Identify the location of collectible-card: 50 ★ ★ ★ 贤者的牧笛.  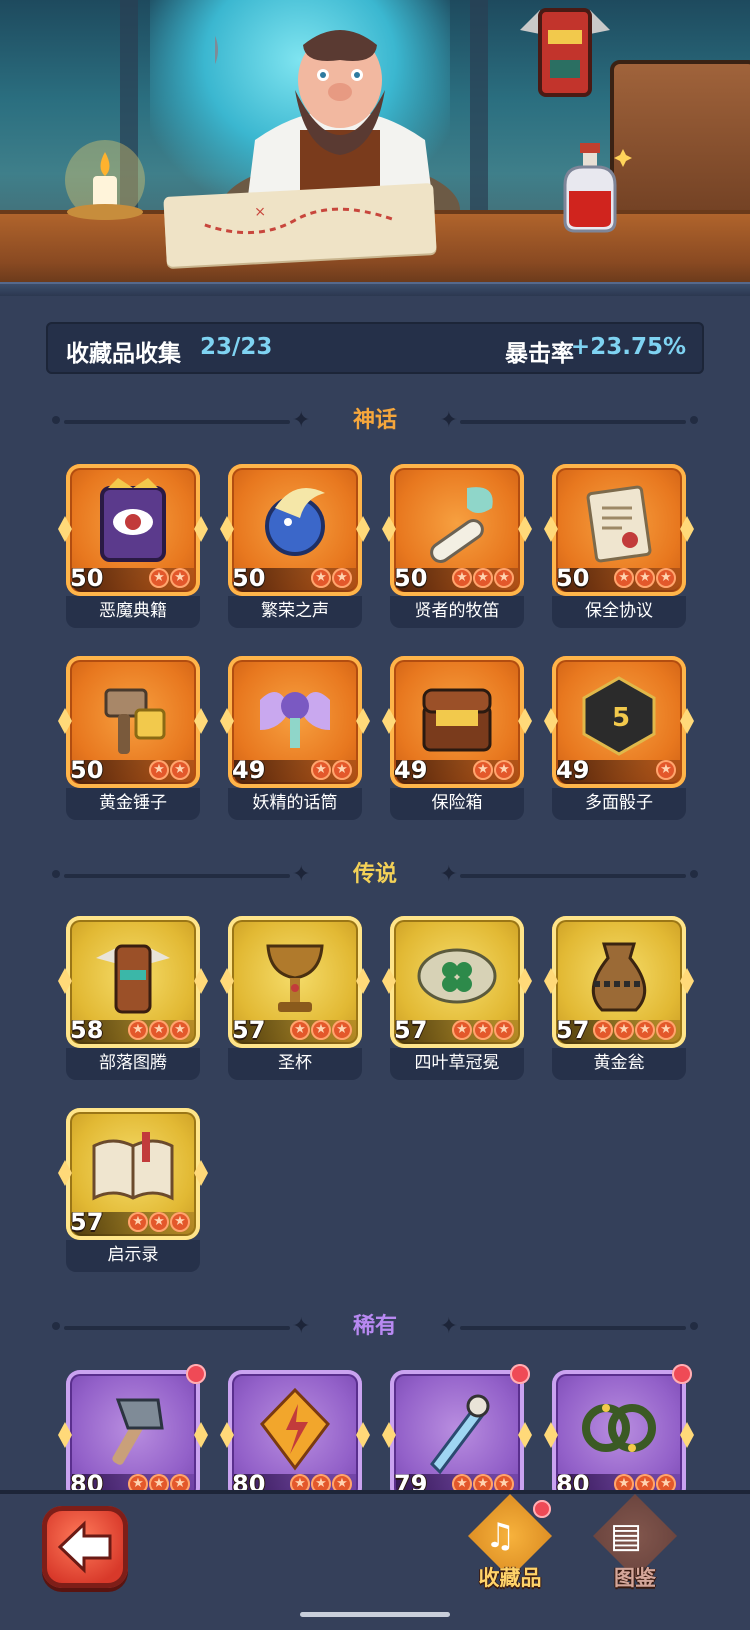
(457, 546).